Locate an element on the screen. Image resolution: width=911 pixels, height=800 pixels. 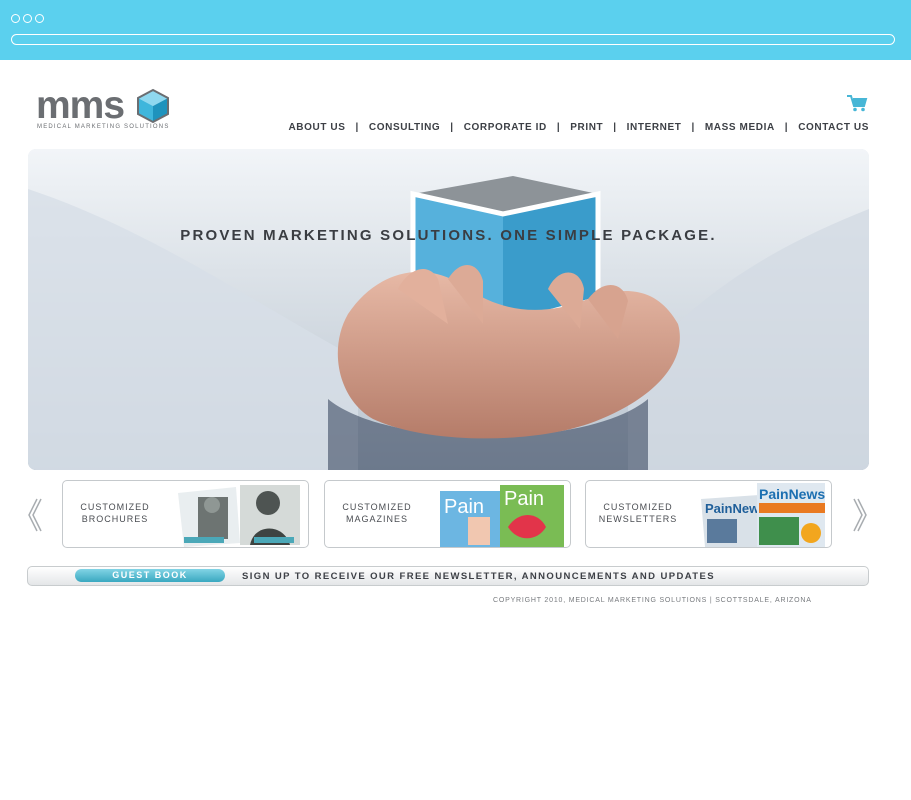
card-title: CUSTOMIZED MAGAZINES is located at coordinates (377, 513).